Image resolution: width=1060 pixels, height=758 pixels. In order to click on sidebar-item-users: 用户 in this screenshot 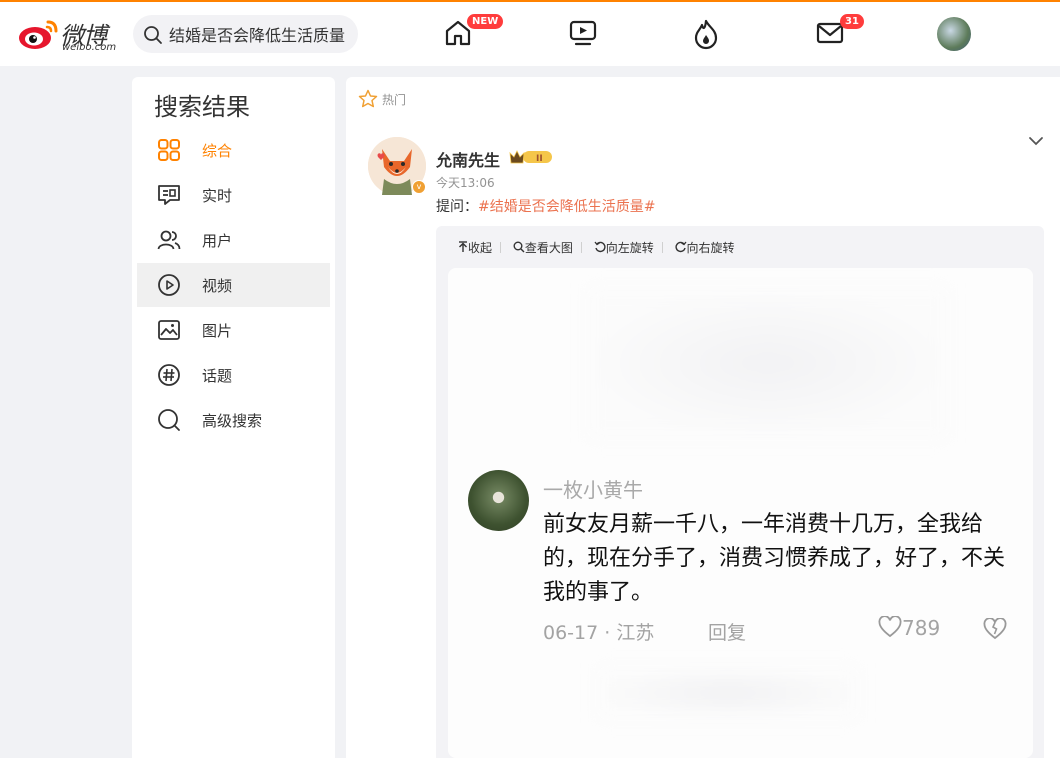, I will do `click(233, 240)`.